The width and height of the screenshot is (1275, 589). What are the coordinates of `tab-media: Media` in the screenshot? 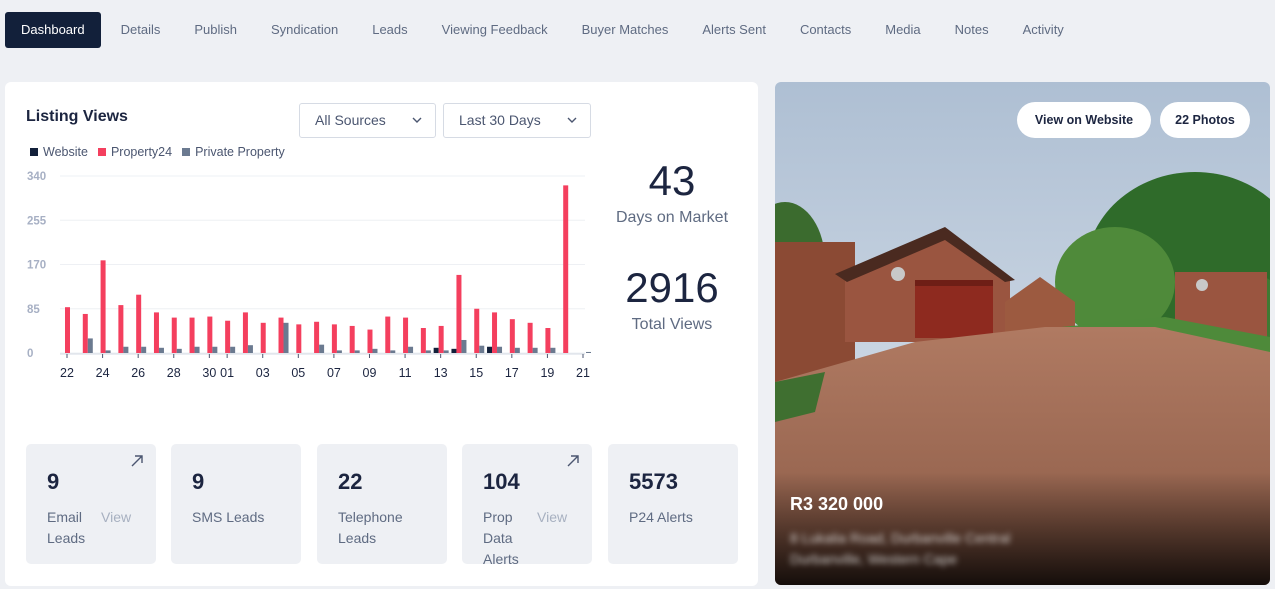 It's located at (902, 30).